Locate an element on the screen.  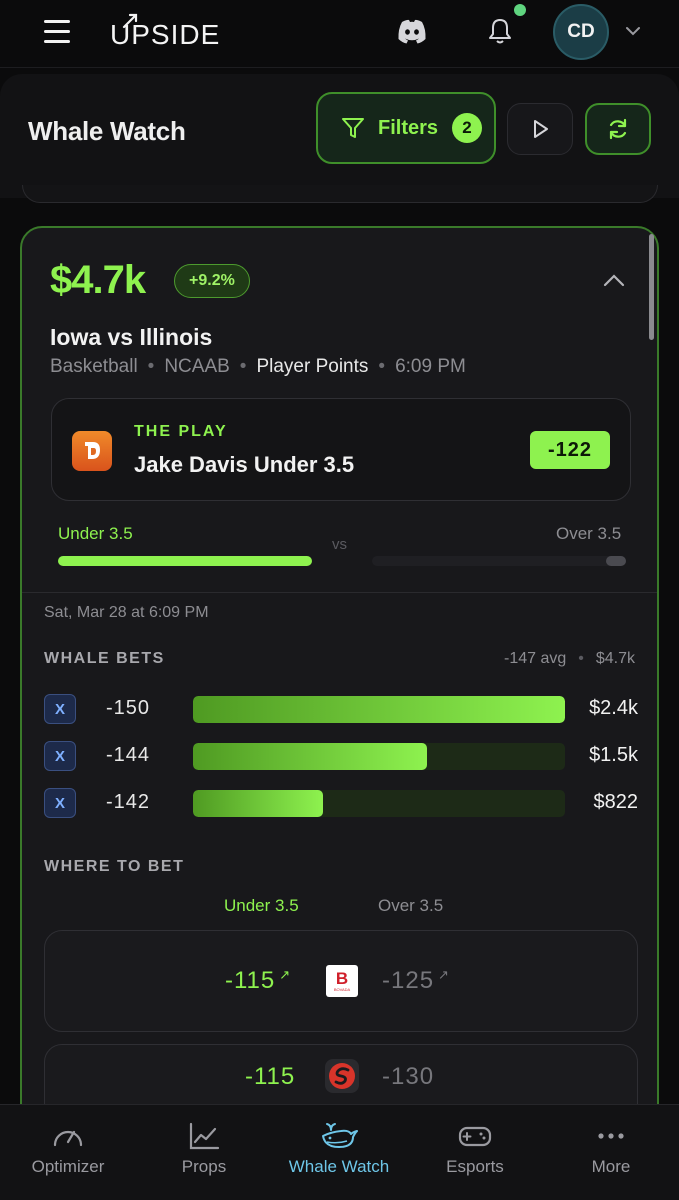
play-button is located at coordinates (540, 129).